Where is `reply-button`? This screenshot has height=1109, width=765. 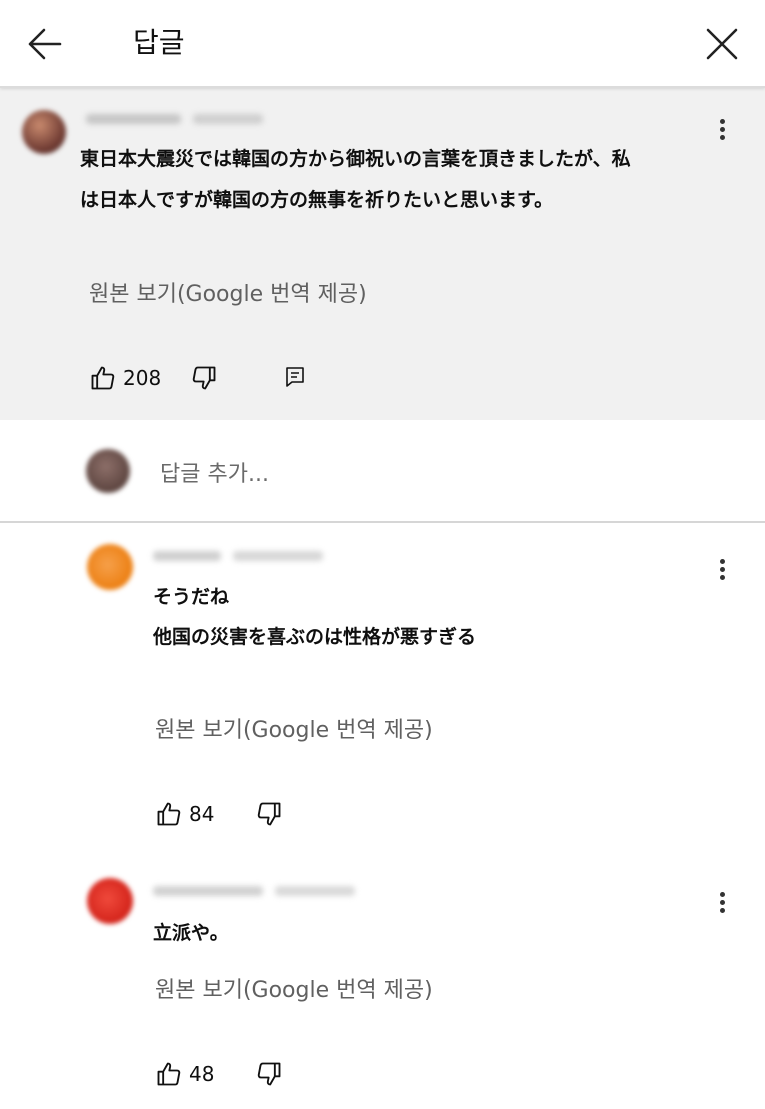
reply-button is located at coordinates (295, 377).